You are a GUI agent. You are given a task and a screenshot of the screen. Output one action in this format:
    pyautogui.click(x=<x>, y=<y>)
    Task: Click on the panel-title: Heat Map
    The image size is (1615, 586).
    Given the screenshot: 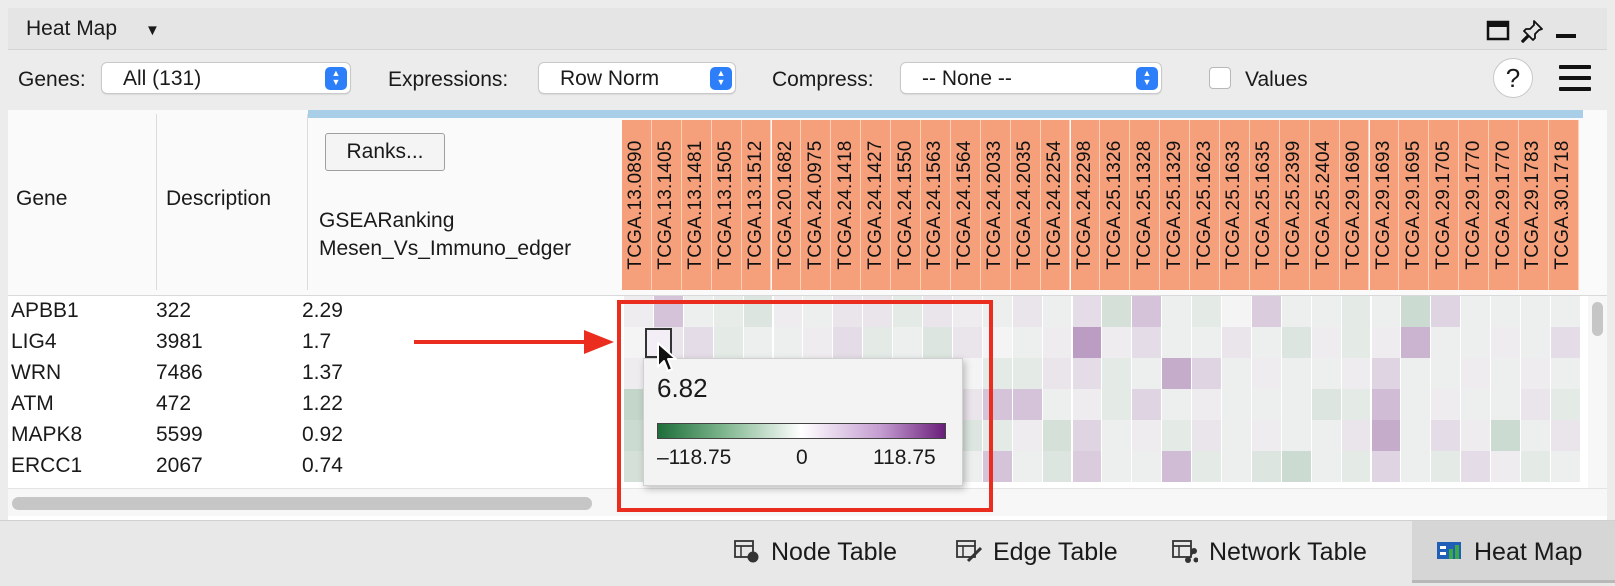 What is the action you would take?
    pyautogui.click(x=71, y=29)
    